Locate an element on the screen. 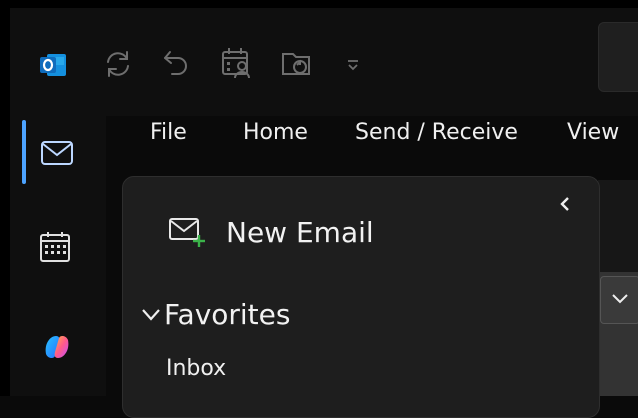 The height and width of the screenshot is (418, 638). outlook-logo-icon is located at coordinates (53, 67).